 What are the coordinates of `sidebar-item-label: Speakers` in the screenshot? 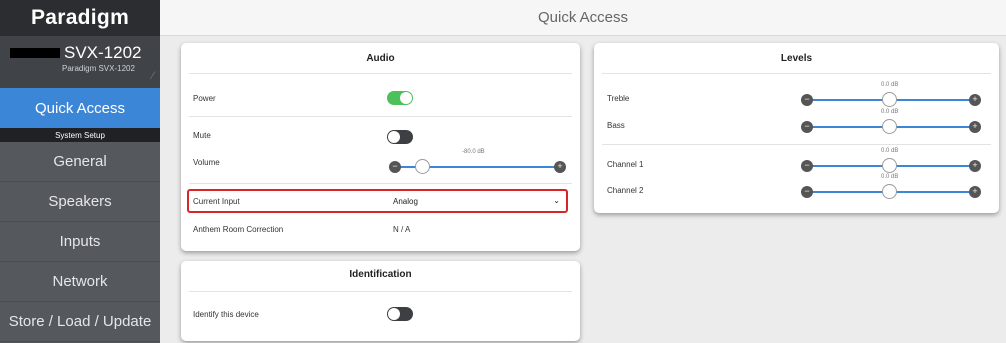 It's located at (80, 201).